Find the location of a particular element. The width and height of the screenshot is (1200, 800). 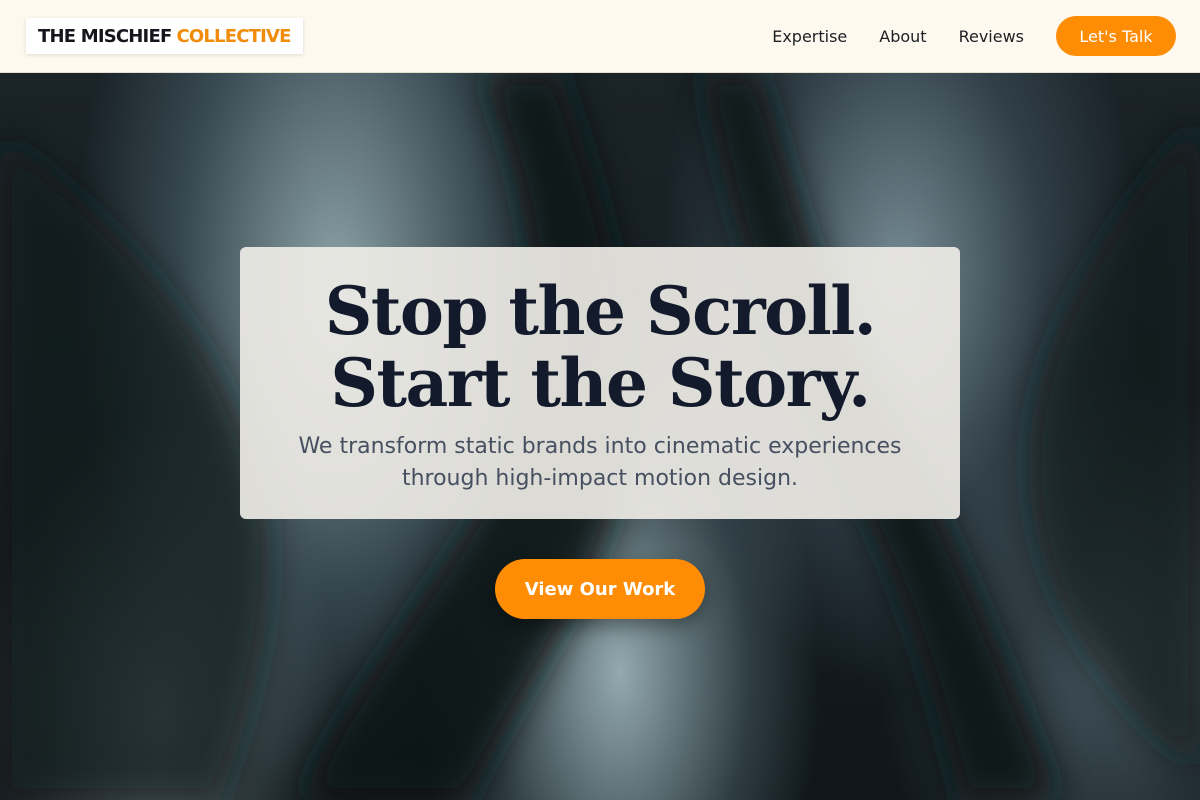

view-our-work-button: View Our Work is located at coordinates (600, 589).